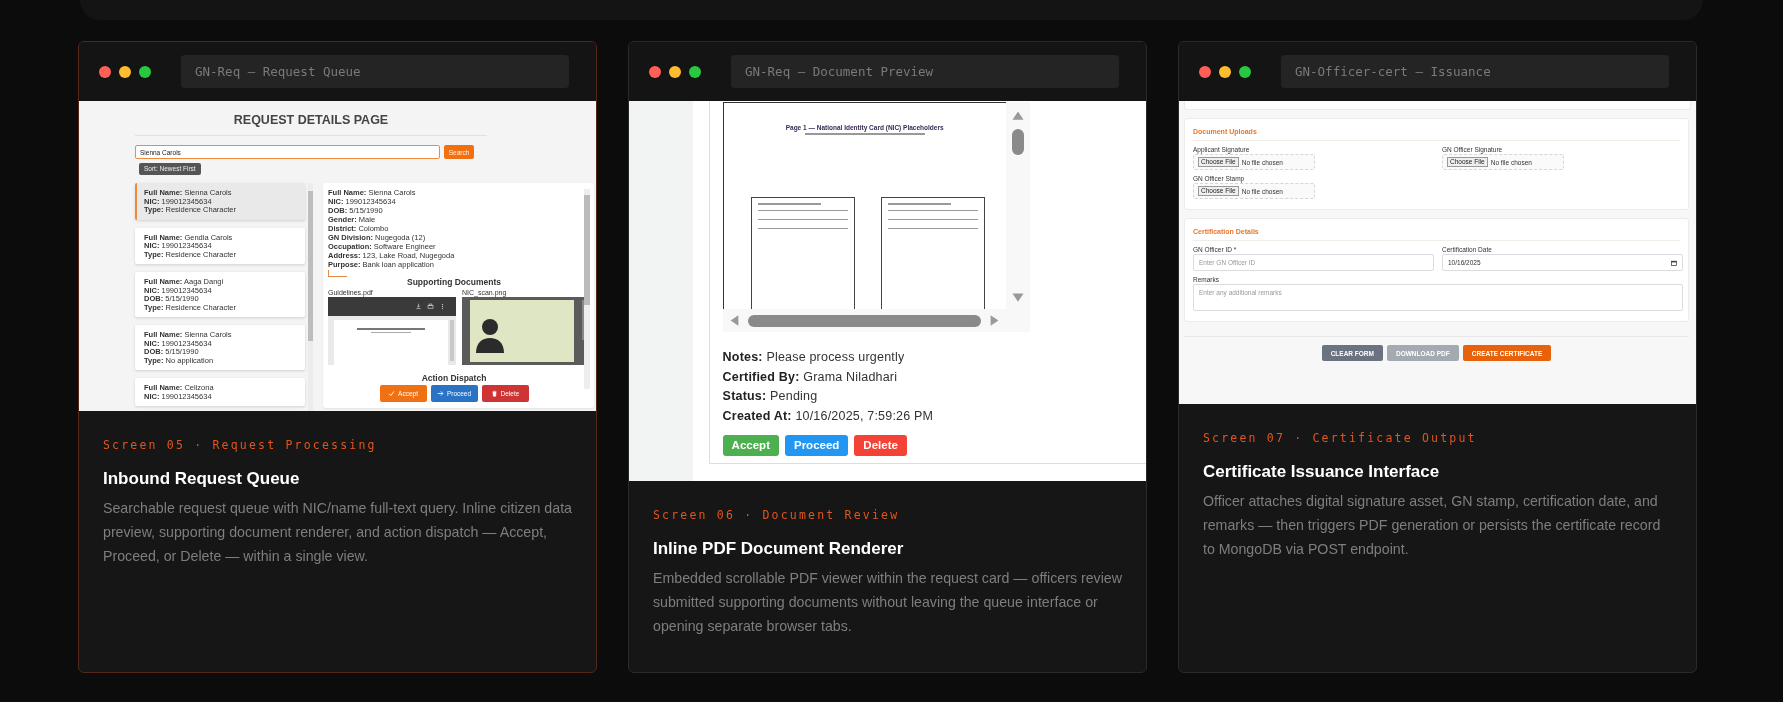  Describe the element at coordinates (1322, 472) in the screenshot. I see `card-title: Certificate Issuance Interface` at that location.